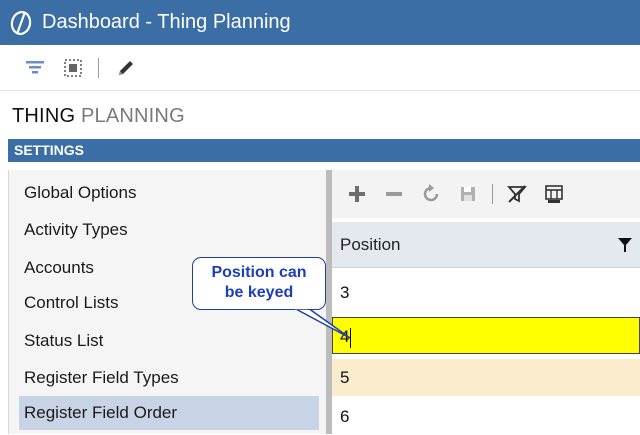  Describe the element at coordinates (468, 194) in the screenshot. I see `save-icon` at that location.